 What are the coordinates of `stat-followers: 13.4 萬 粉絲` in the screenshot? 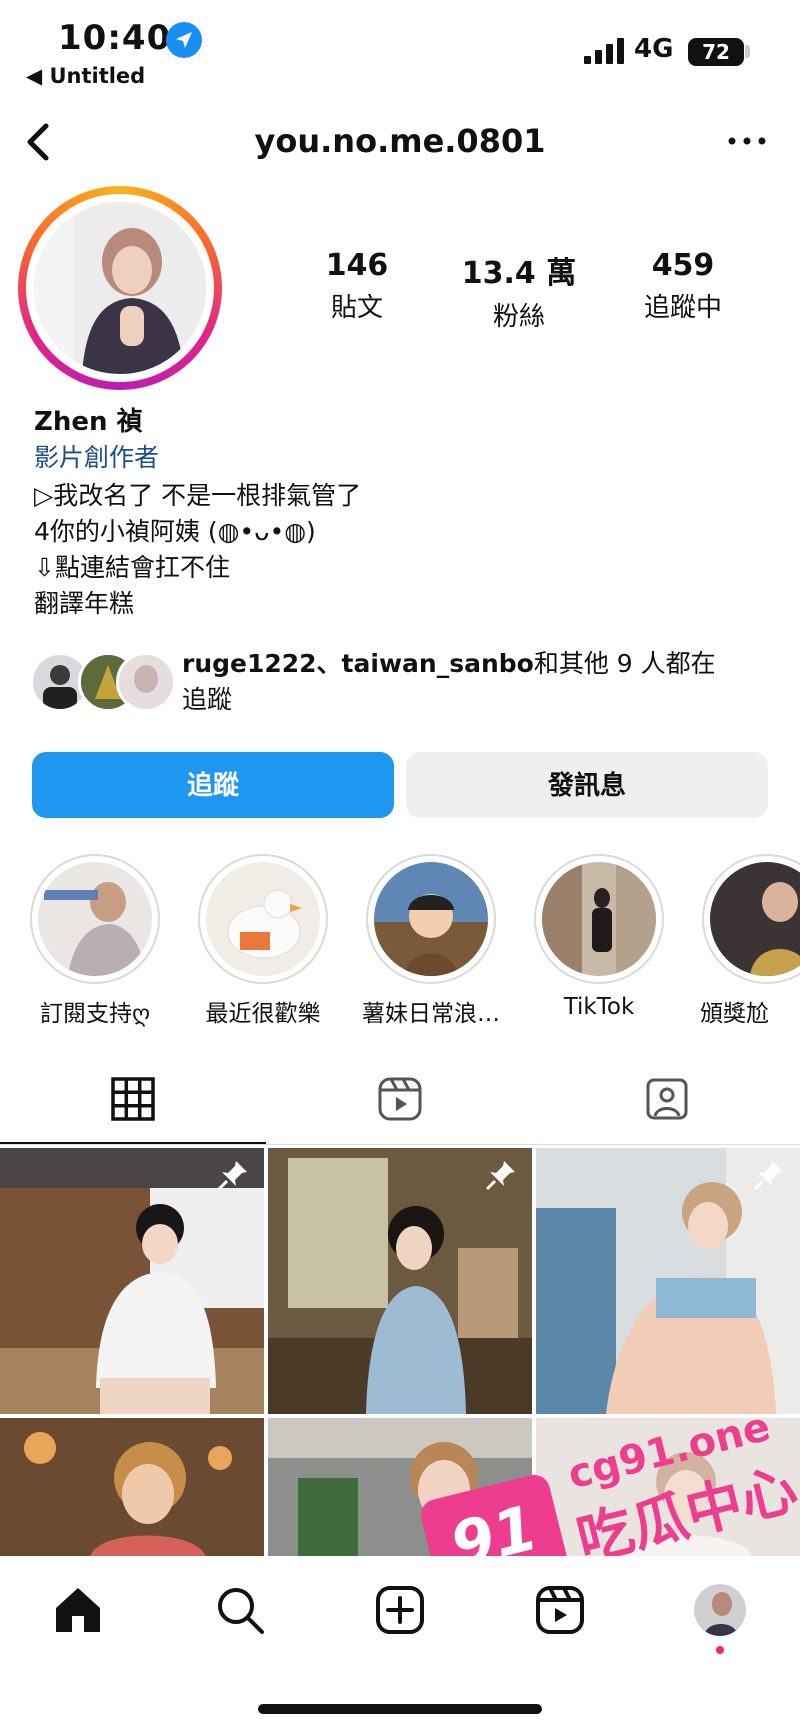 It's located at (519, 290).